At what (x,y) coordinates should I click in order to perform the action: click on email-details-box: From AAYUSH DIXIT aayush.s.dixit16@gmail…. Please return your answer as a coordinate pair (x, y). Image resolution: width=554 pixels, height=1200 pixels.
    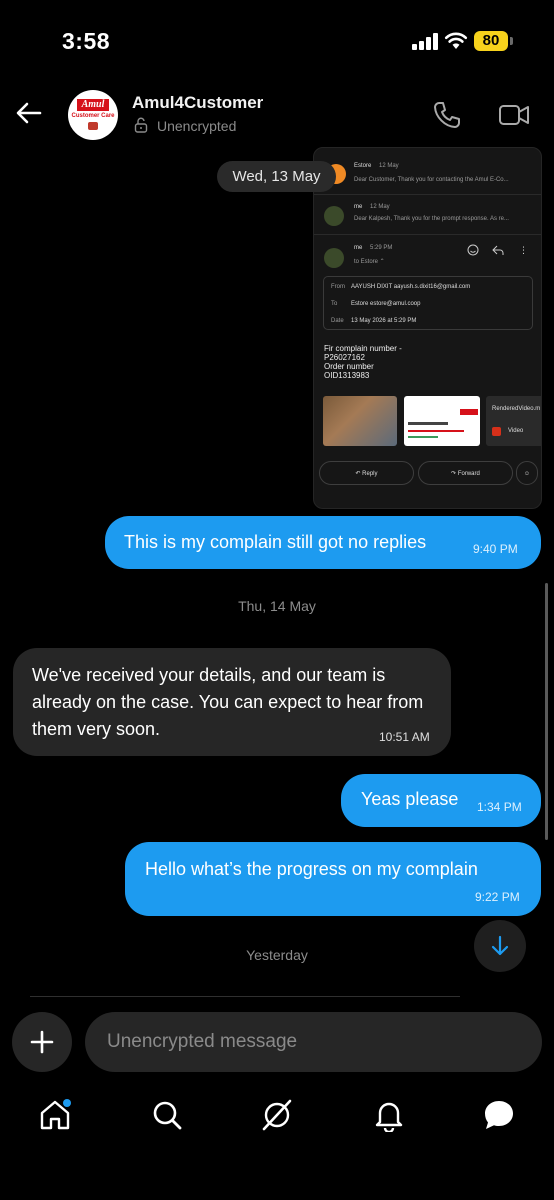
    Looking at the image, I should click on (428, 303).